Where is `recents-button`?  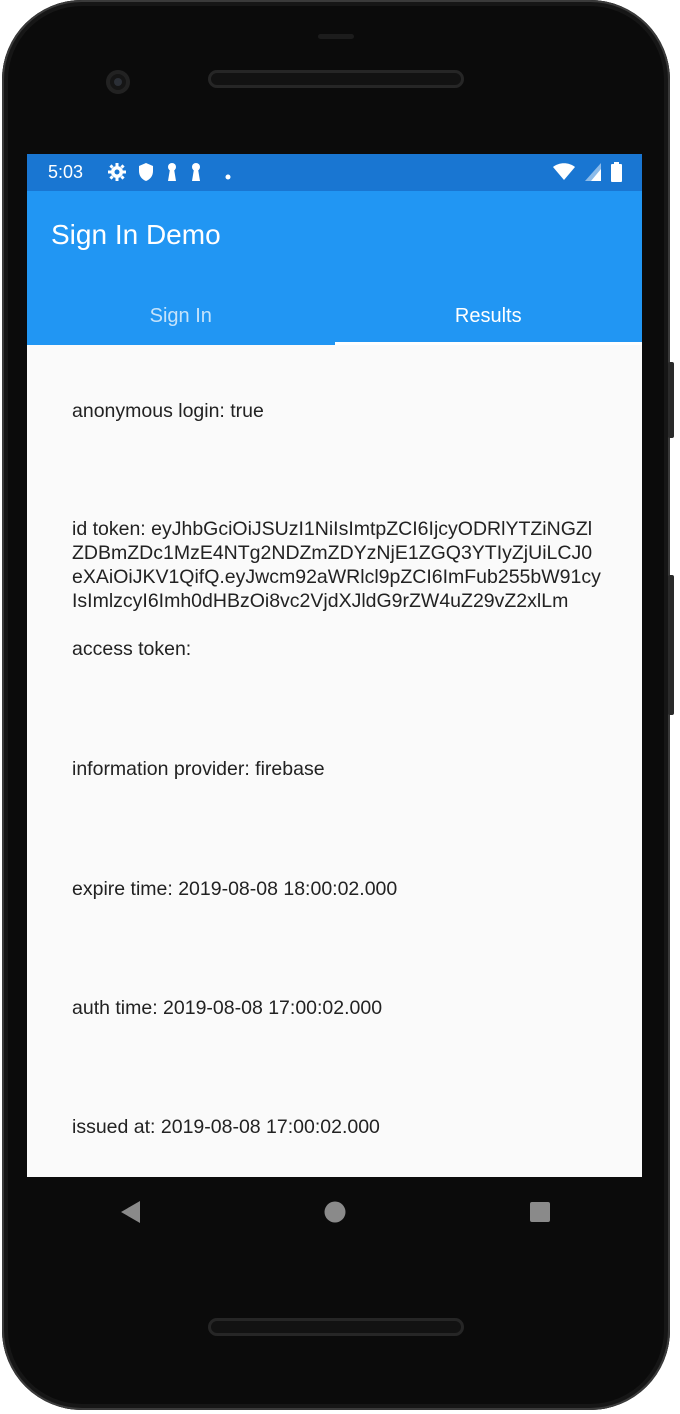 recents-button is located at coordinates (540, 1212).